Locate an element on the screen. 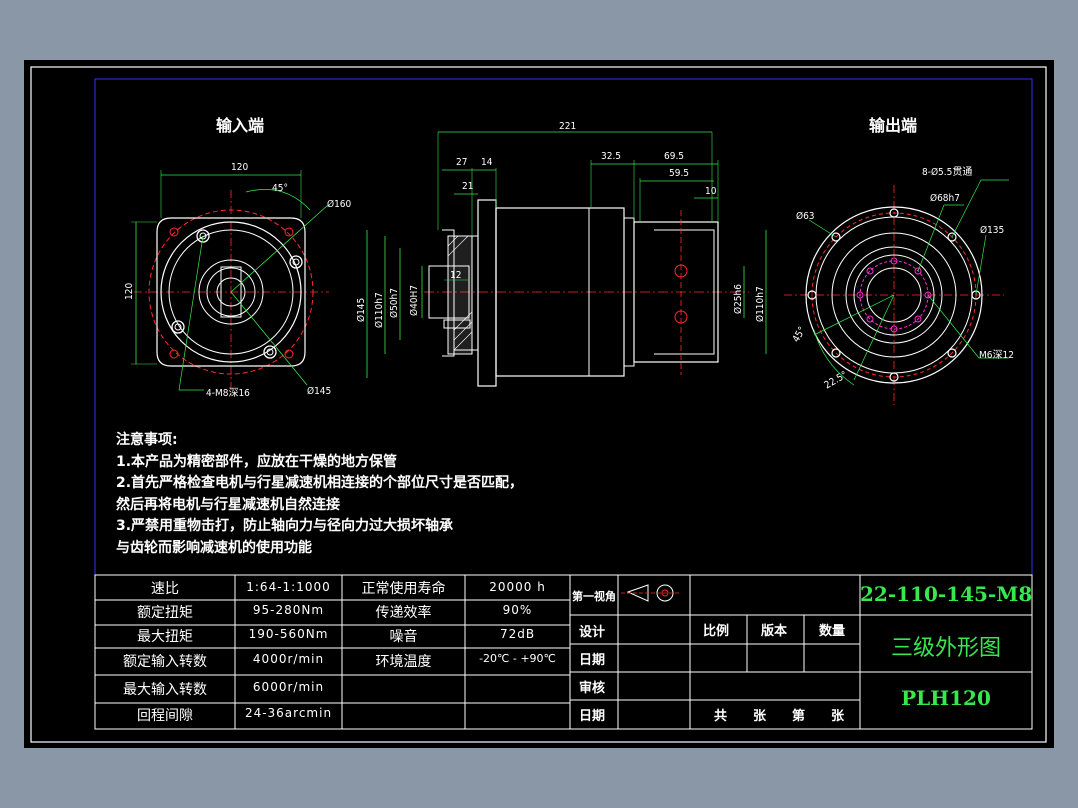 The height and width of the screenshot is (808, 1078). spec-value: -20℃ - +90℃ is located at coordinates (517, 658).